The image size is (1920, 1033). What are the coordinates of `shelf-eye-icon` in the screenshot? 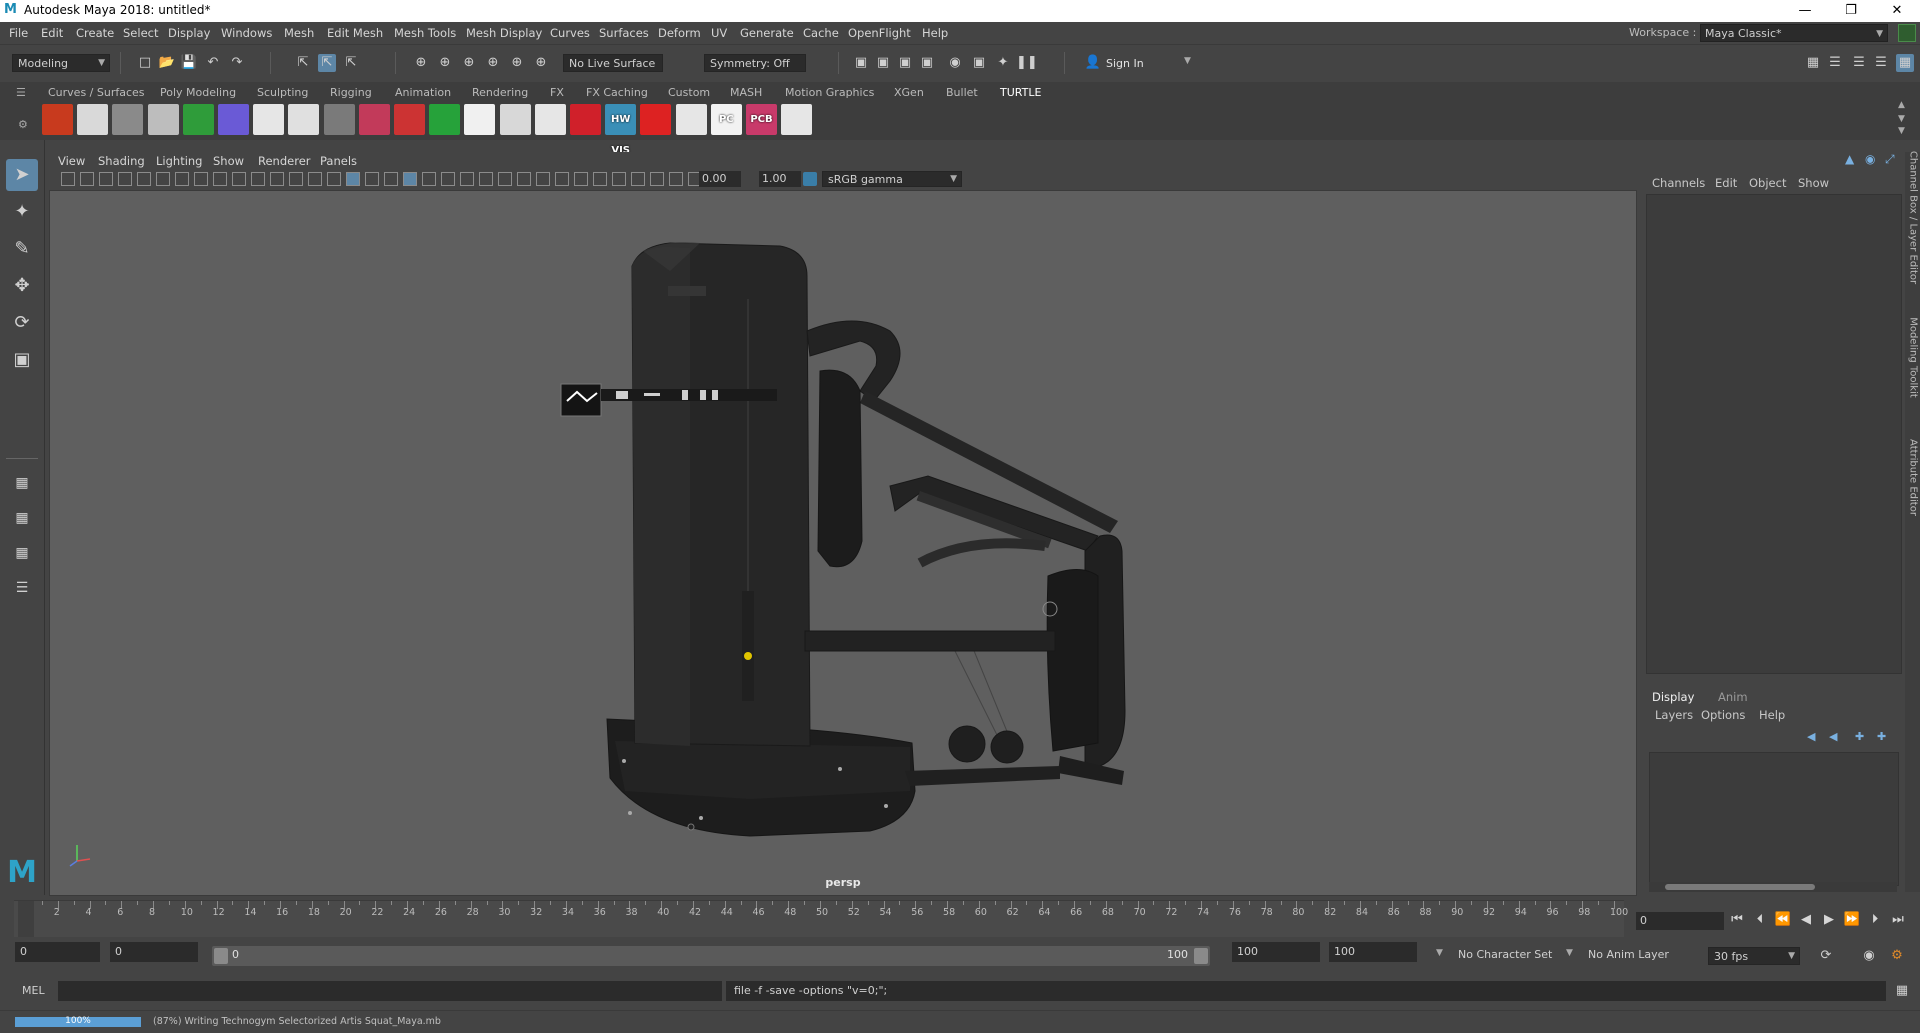 It's located at (550, 119).